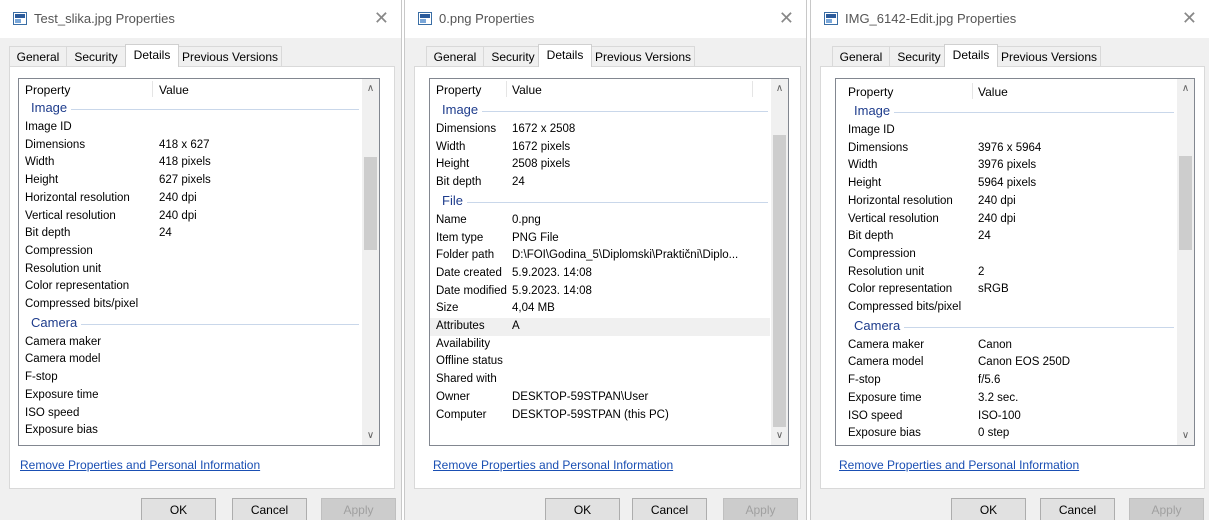  I want to click on property-row: Exposure bias, so click(190, 431).